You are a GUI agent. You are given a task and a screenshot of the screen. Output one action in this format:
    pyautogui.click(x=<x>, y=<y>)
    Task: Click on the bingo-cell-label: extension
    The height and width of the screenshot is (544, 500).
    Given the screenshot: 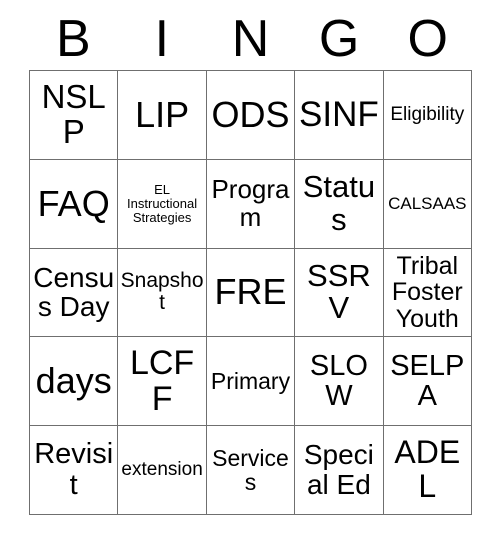 What is the action you would take?
    pyautogui.click(x=162, y=470)
    